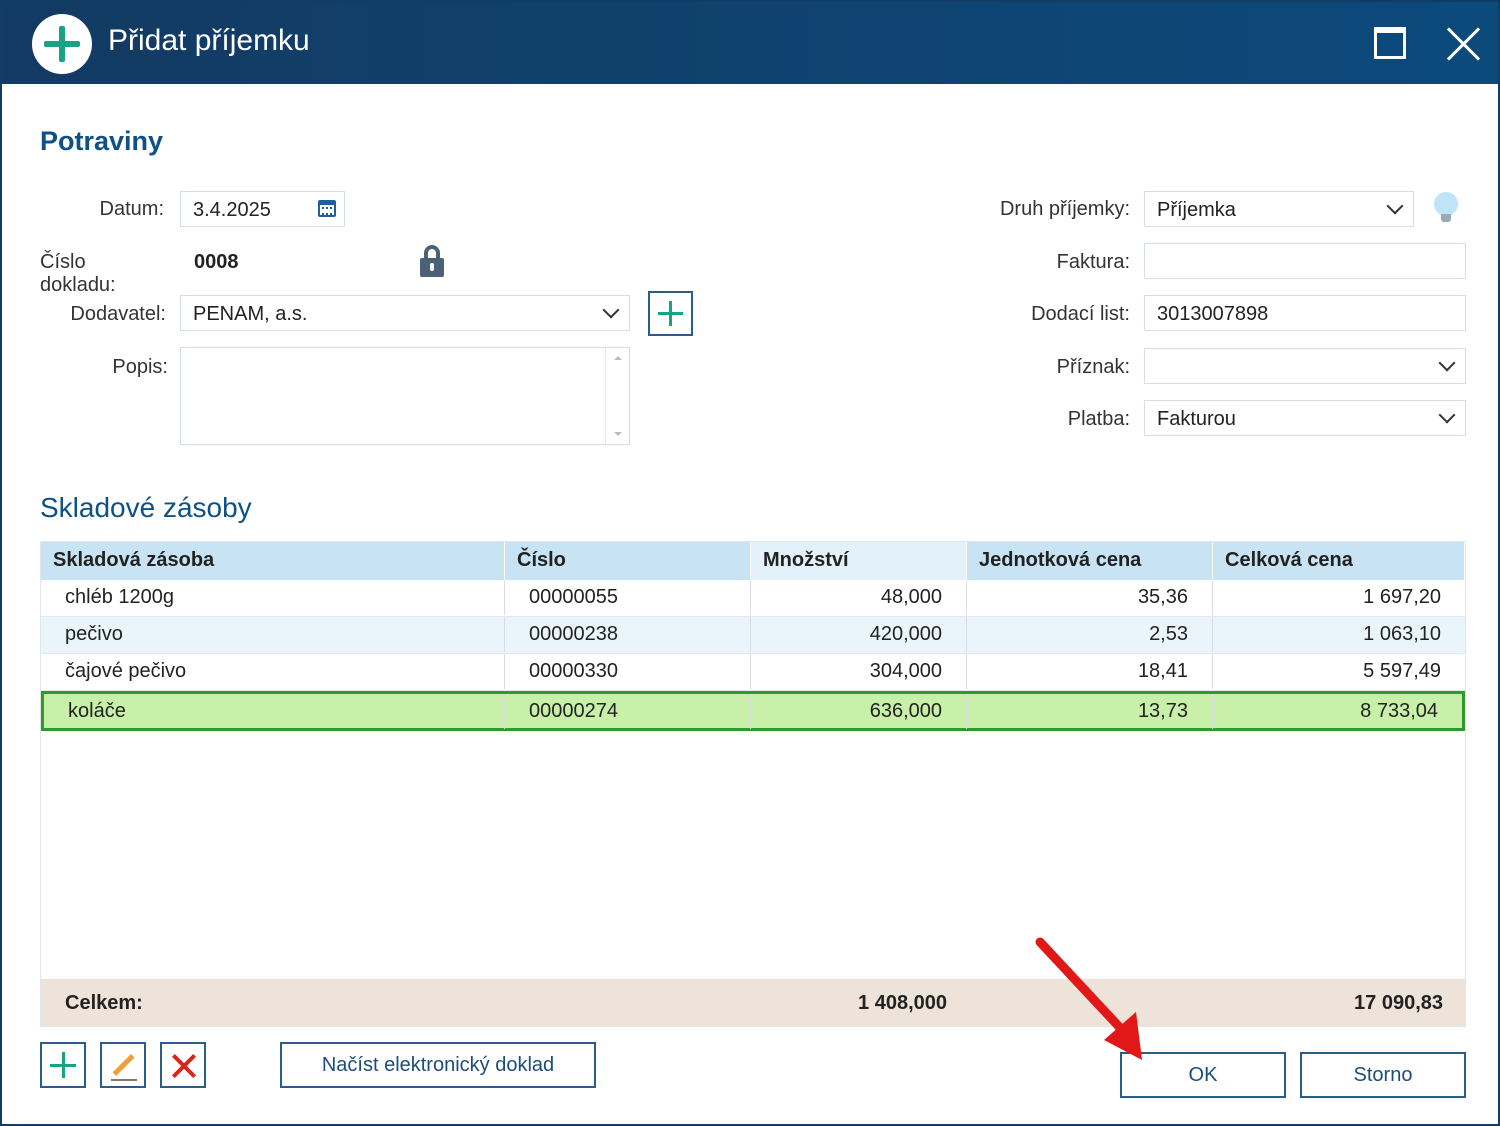 The height and width of the screenshot is (1126, 1500). Describe the element at coordinates (859, 671) in the screenshot. I see `cell-qty: 304,000` at that location.